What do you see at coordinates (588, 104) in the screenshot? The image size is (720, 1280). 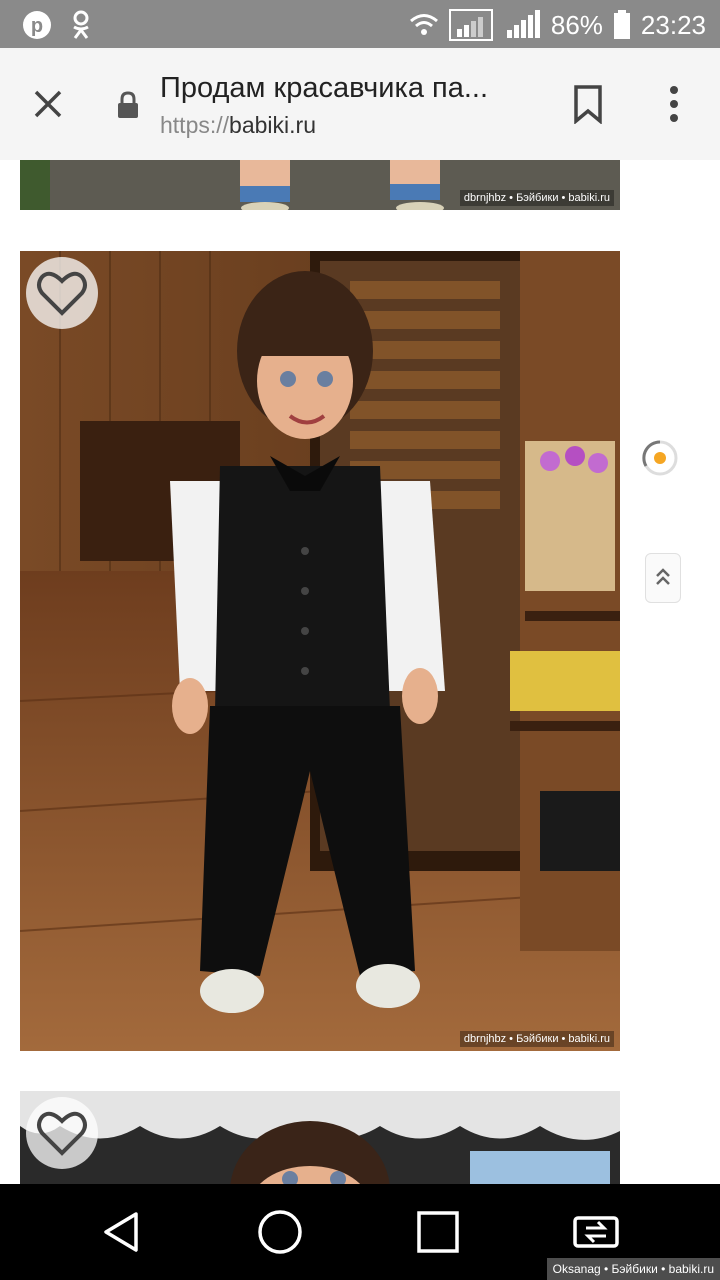 I see `bookmark-icon` at bounding box center [588, 104].